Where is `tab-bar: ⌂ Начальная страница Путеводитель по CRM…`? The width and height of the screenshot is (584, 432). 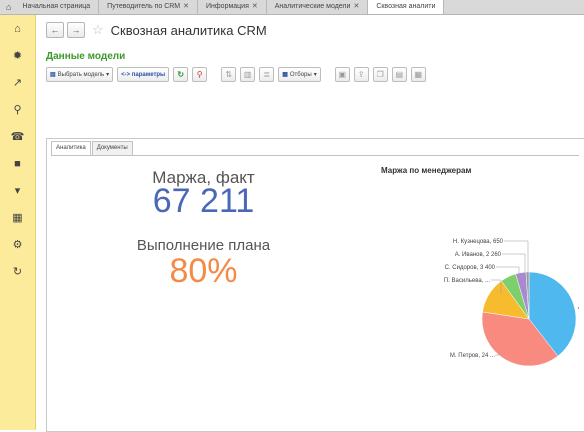 tab-bar: ⌂ Начальная страница Путеводитель по CRM… is located at coordinates (292, 7).